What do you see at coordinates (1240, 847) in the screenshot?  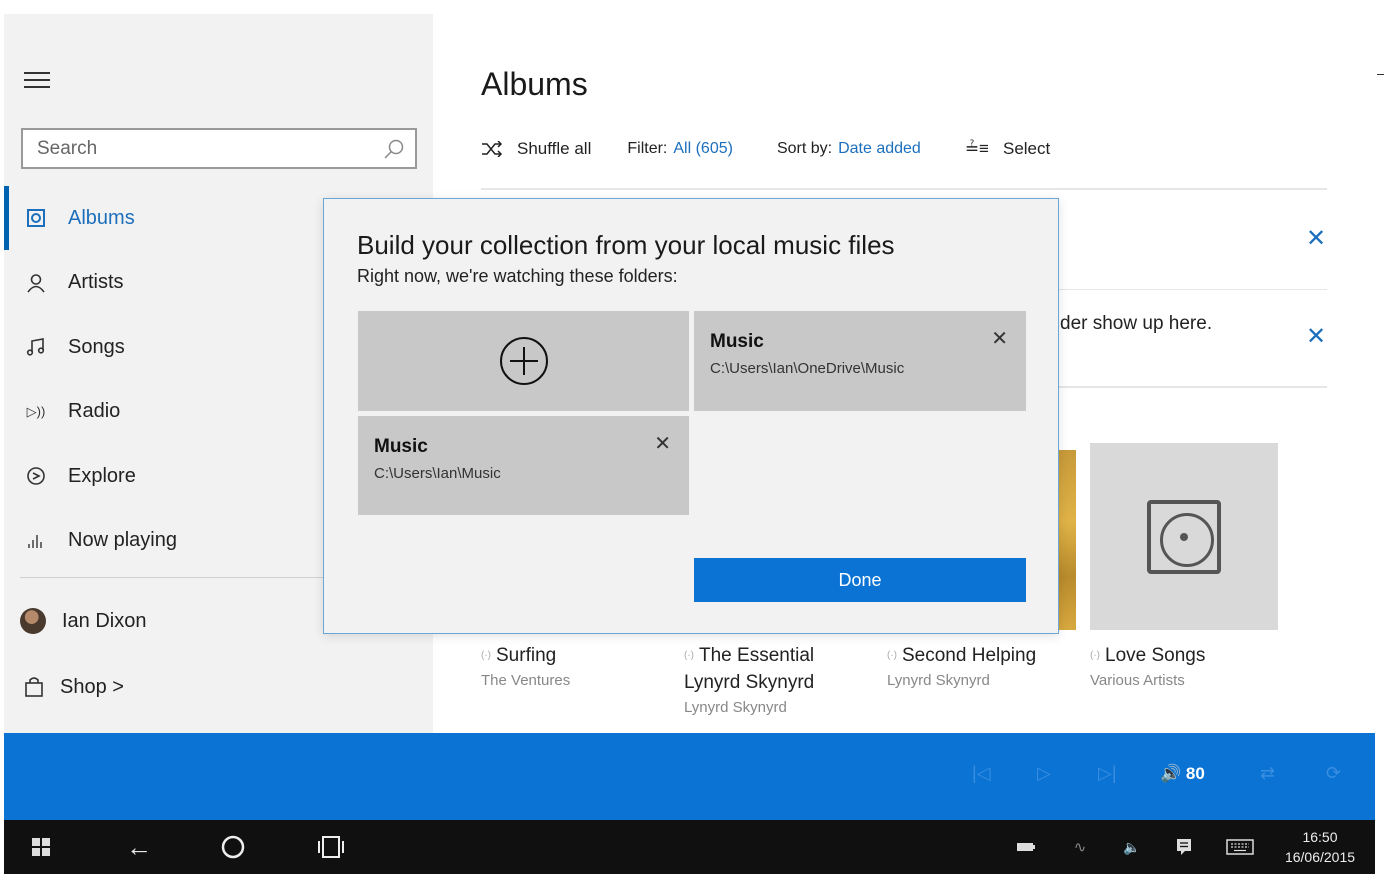 I see `keyboard-icon` at bounding box center [1240, 847].